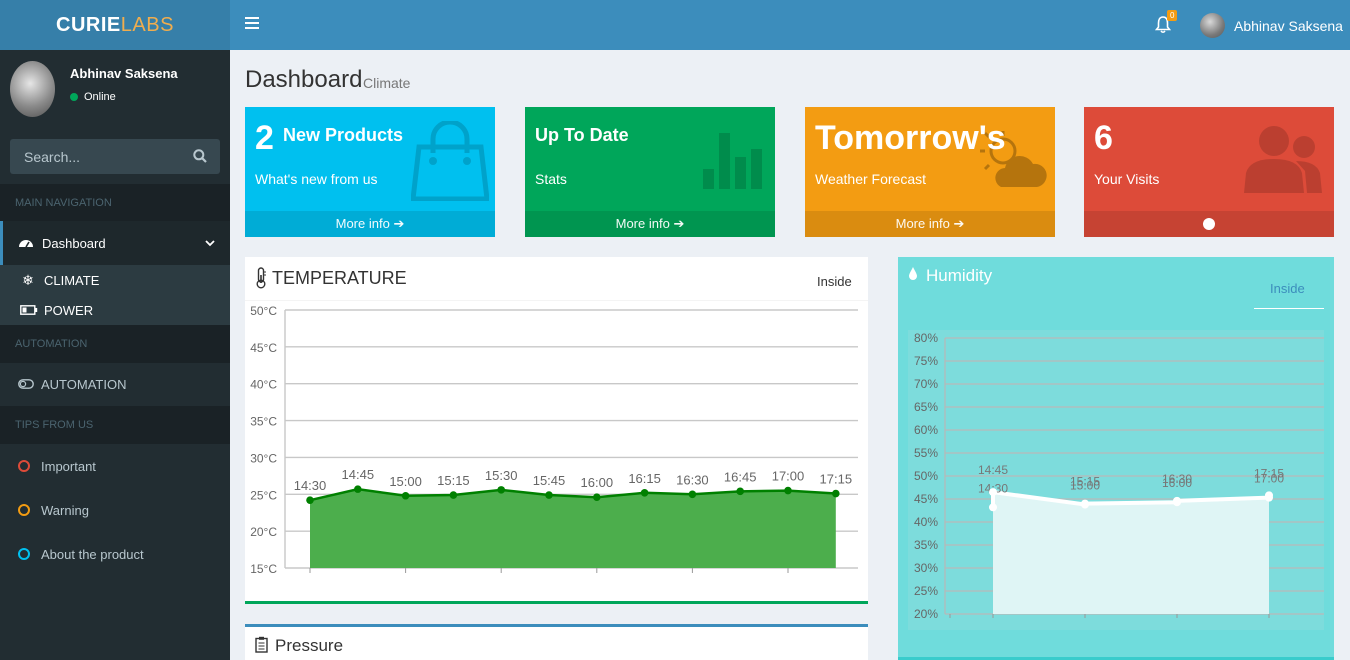  Describe the element at coordinates (68, 466) in the screenshot. I see `sidebar-item-label: Important` at that location.